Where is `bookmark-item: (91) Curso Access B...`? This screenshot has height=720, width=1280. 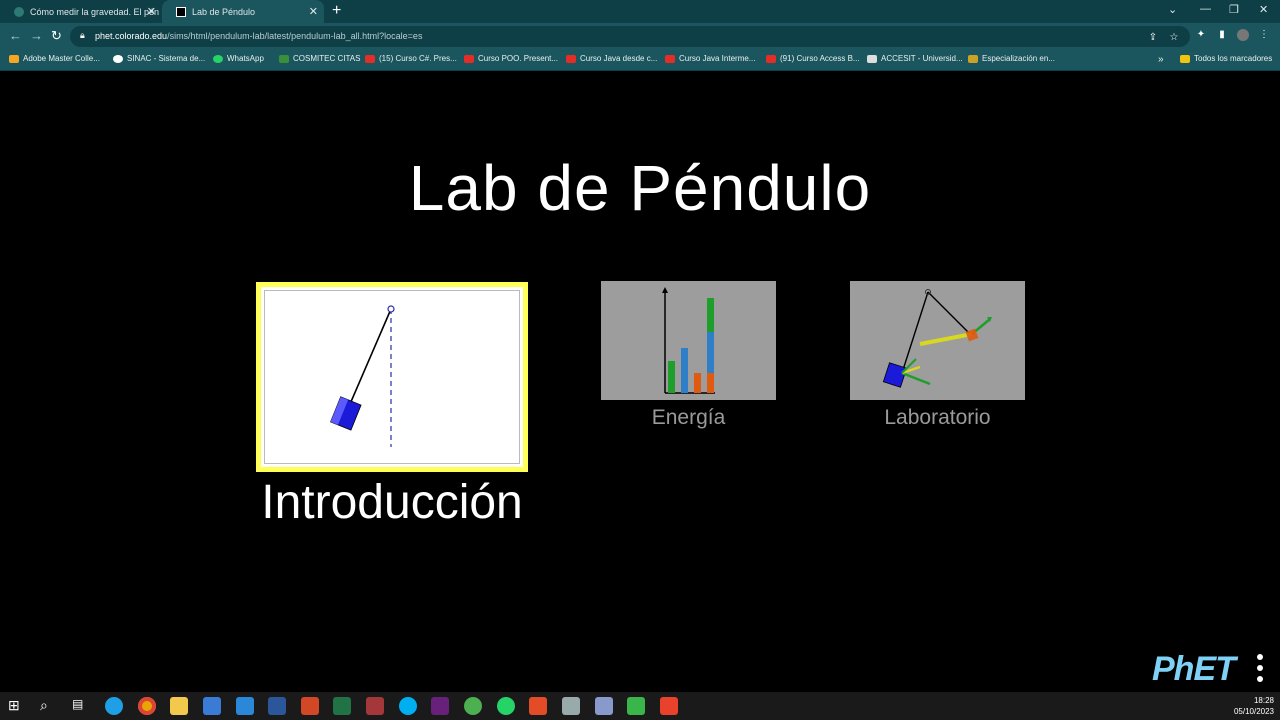
bookmark-item: (91) Curso Access B... is located at coordinates (813, 58).